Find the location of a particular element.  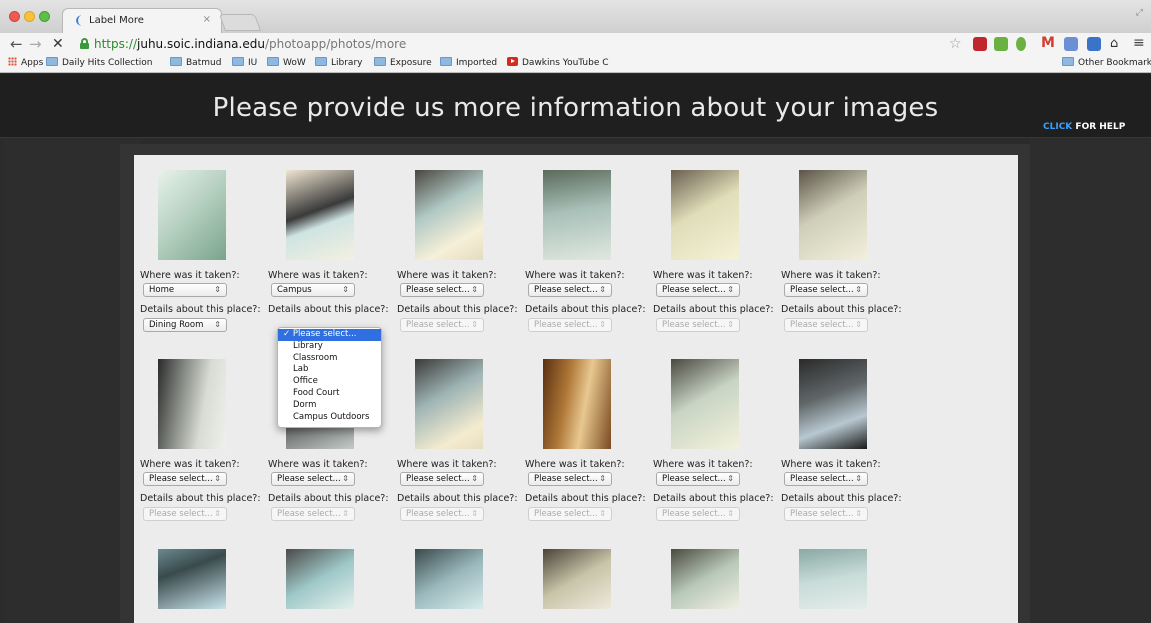

dropdown-option: Classroom is located at coordinates (329, 359).